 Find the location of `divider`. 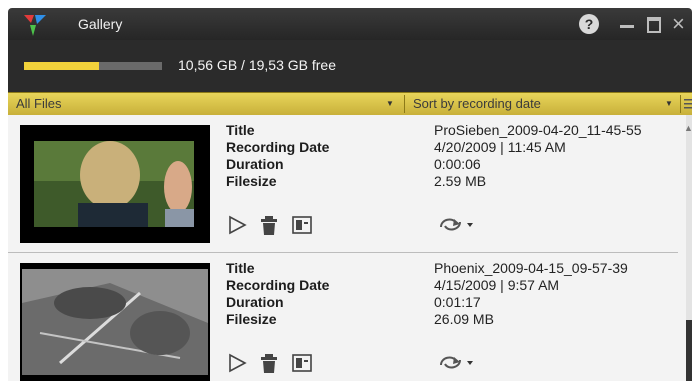

divider is located at coordinates (680, 104).